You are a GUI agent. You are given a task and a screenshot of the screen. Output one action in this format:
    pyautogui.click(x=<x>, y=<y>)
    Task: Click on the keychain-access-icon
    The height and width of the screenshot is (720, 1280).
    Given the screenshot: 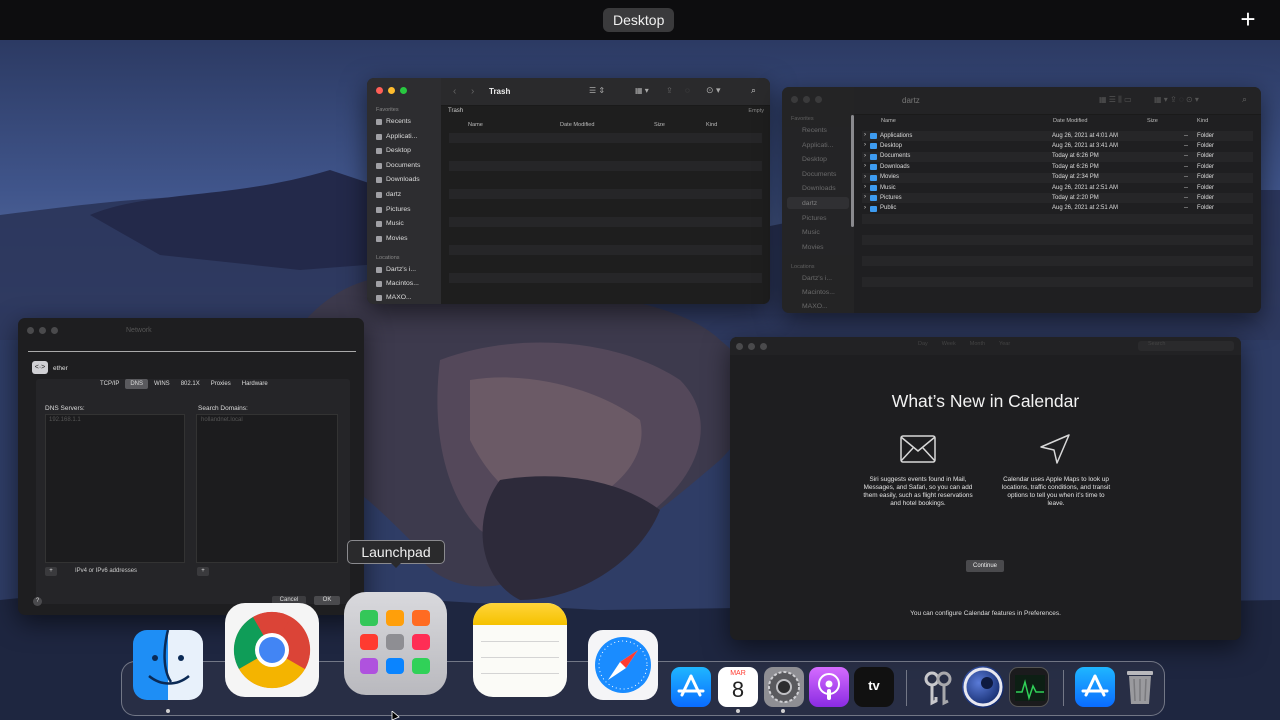 What is the action you would take?
    pyautogui.click(x=938, y=687)
    